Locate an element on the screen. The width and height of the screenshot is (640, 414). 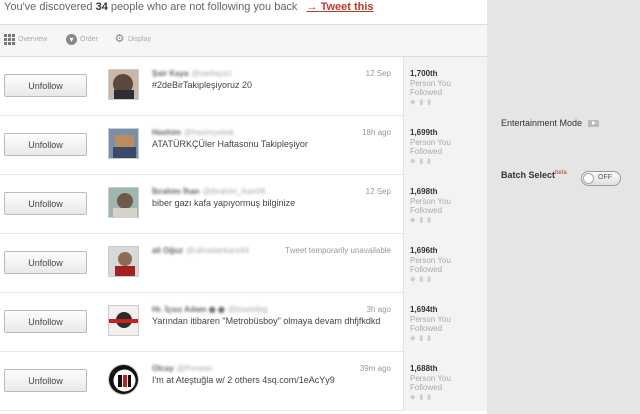
user-name: Hashim is located at coordinates (166, 132).